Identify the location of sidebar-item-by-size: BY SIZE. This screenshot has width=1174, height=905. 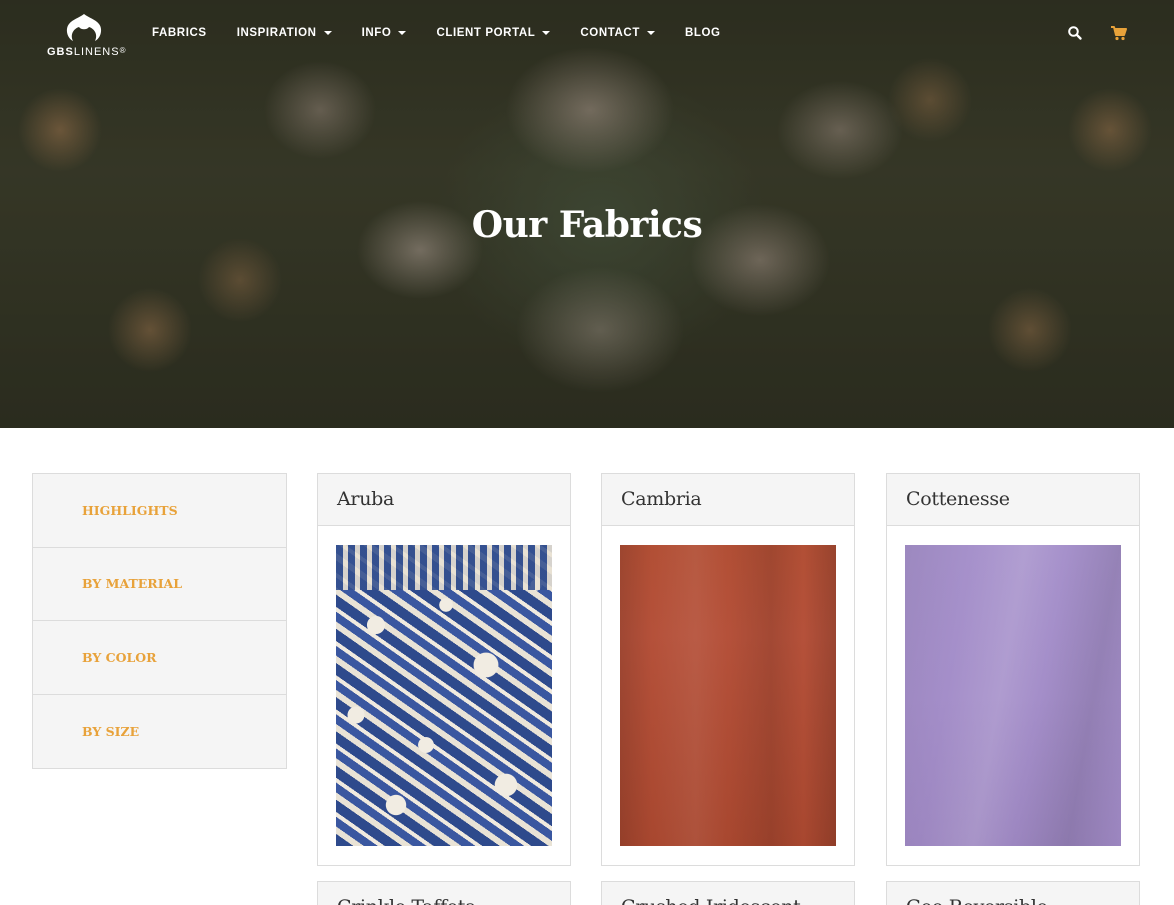
(159, 732).